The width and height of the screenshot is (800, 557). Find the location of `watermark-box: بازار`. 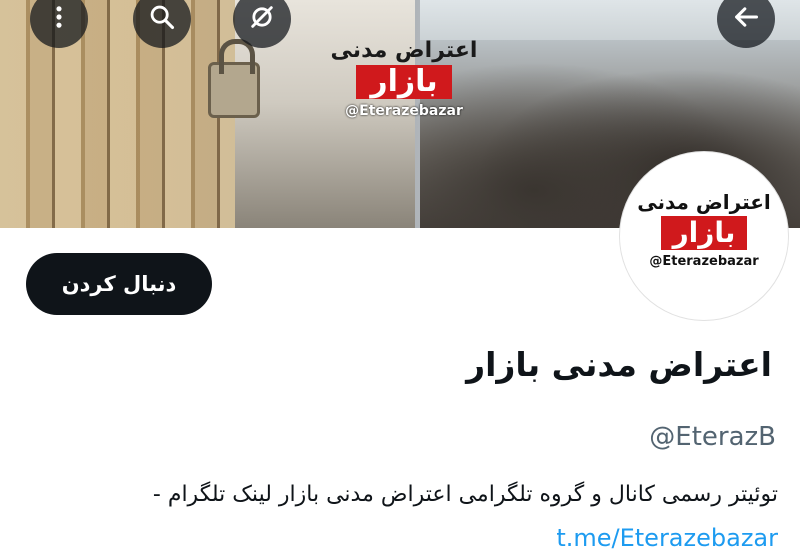

watermark-box: بازار is located at coordinates (404, 82).